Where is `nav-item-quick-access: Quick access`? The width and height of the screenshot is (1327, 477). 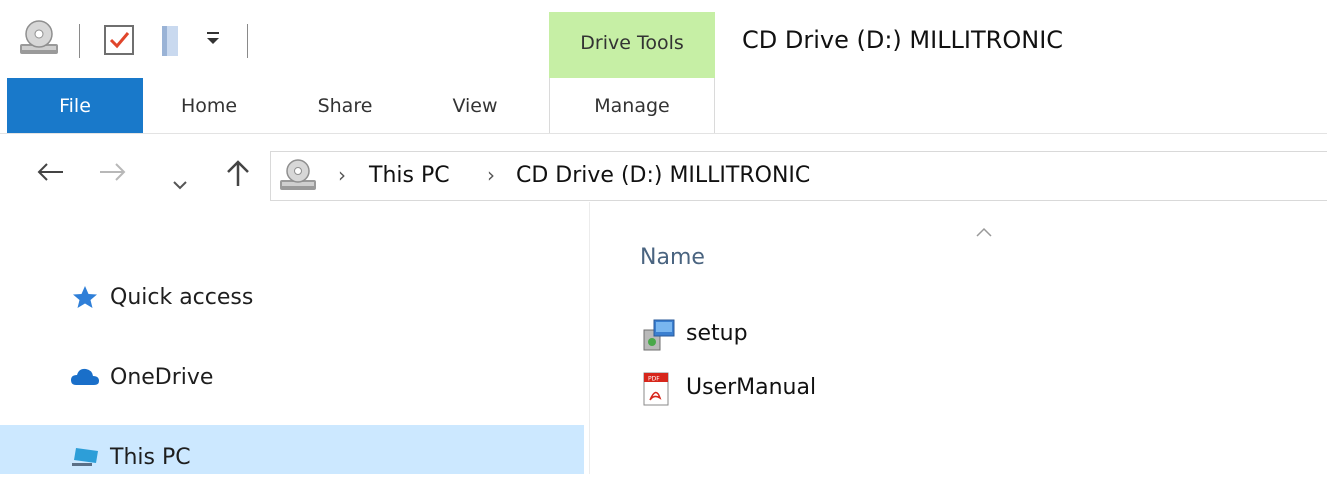
nav-item-quick-access: Quick access is located at coordinates (161, 297).